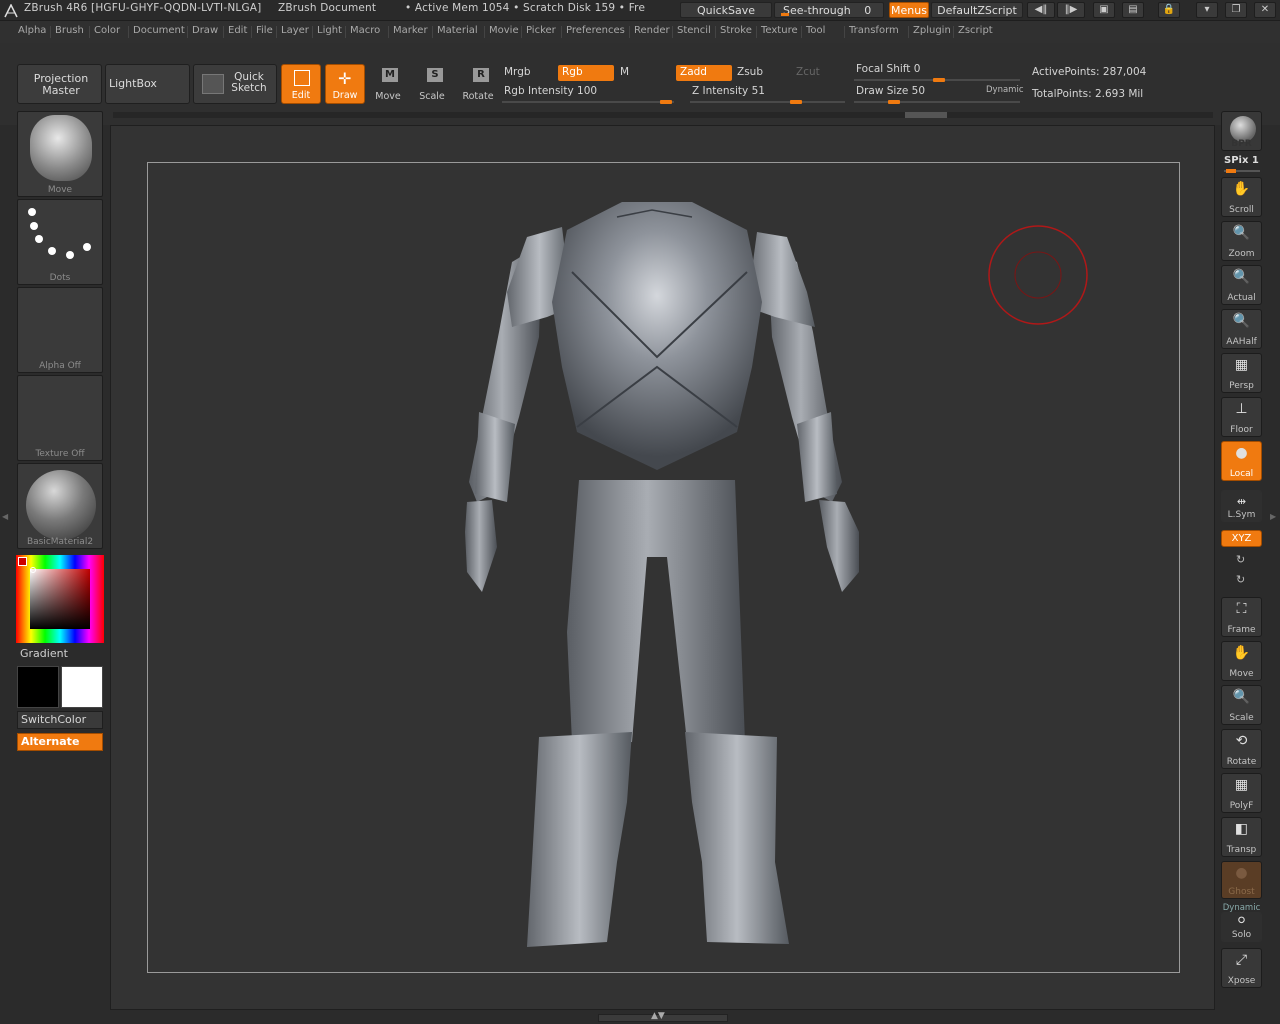 The image size is (1280, 1024). What do you see at coordinates (60, 330) in the screenshot?
I see `alpha-thumbnail: Alpha Off` at bounding box center [60, 330].